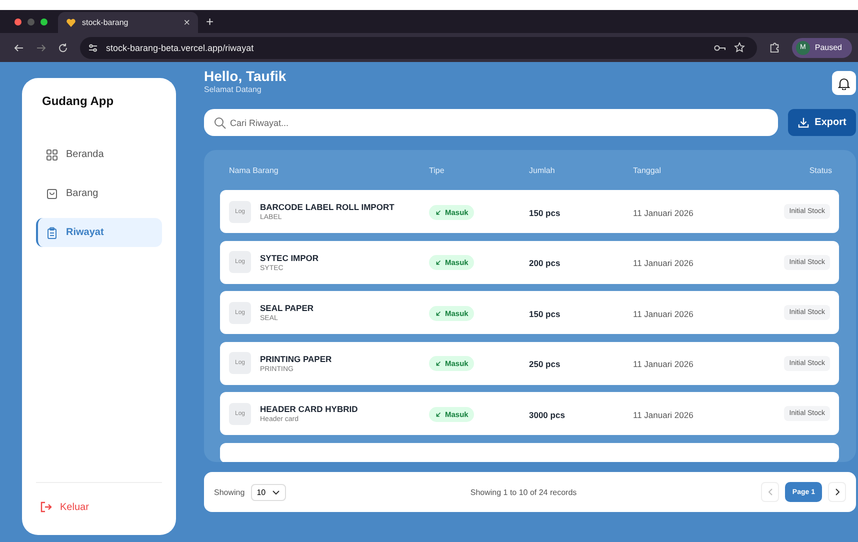 This screenshot has height=542, width=858. What do you see at coordinates (289, 257) in the screenshot?
I see `item-name: SYTEC IMPOR` at bounding box center [289, 257].